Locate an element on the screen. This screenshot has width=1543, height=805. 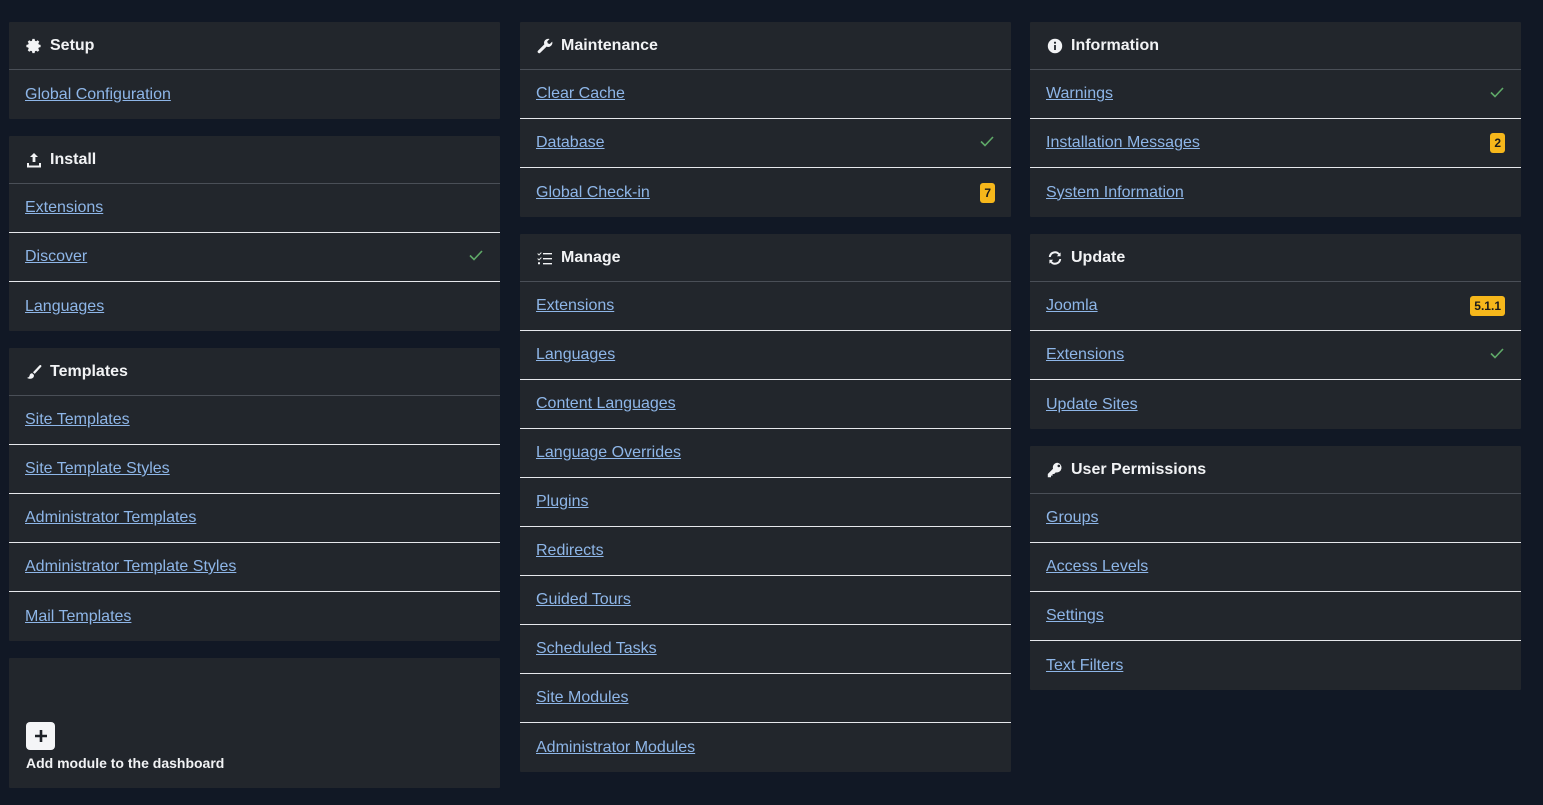
warnings-link: Warnings is located at coordinates (1079, 94).